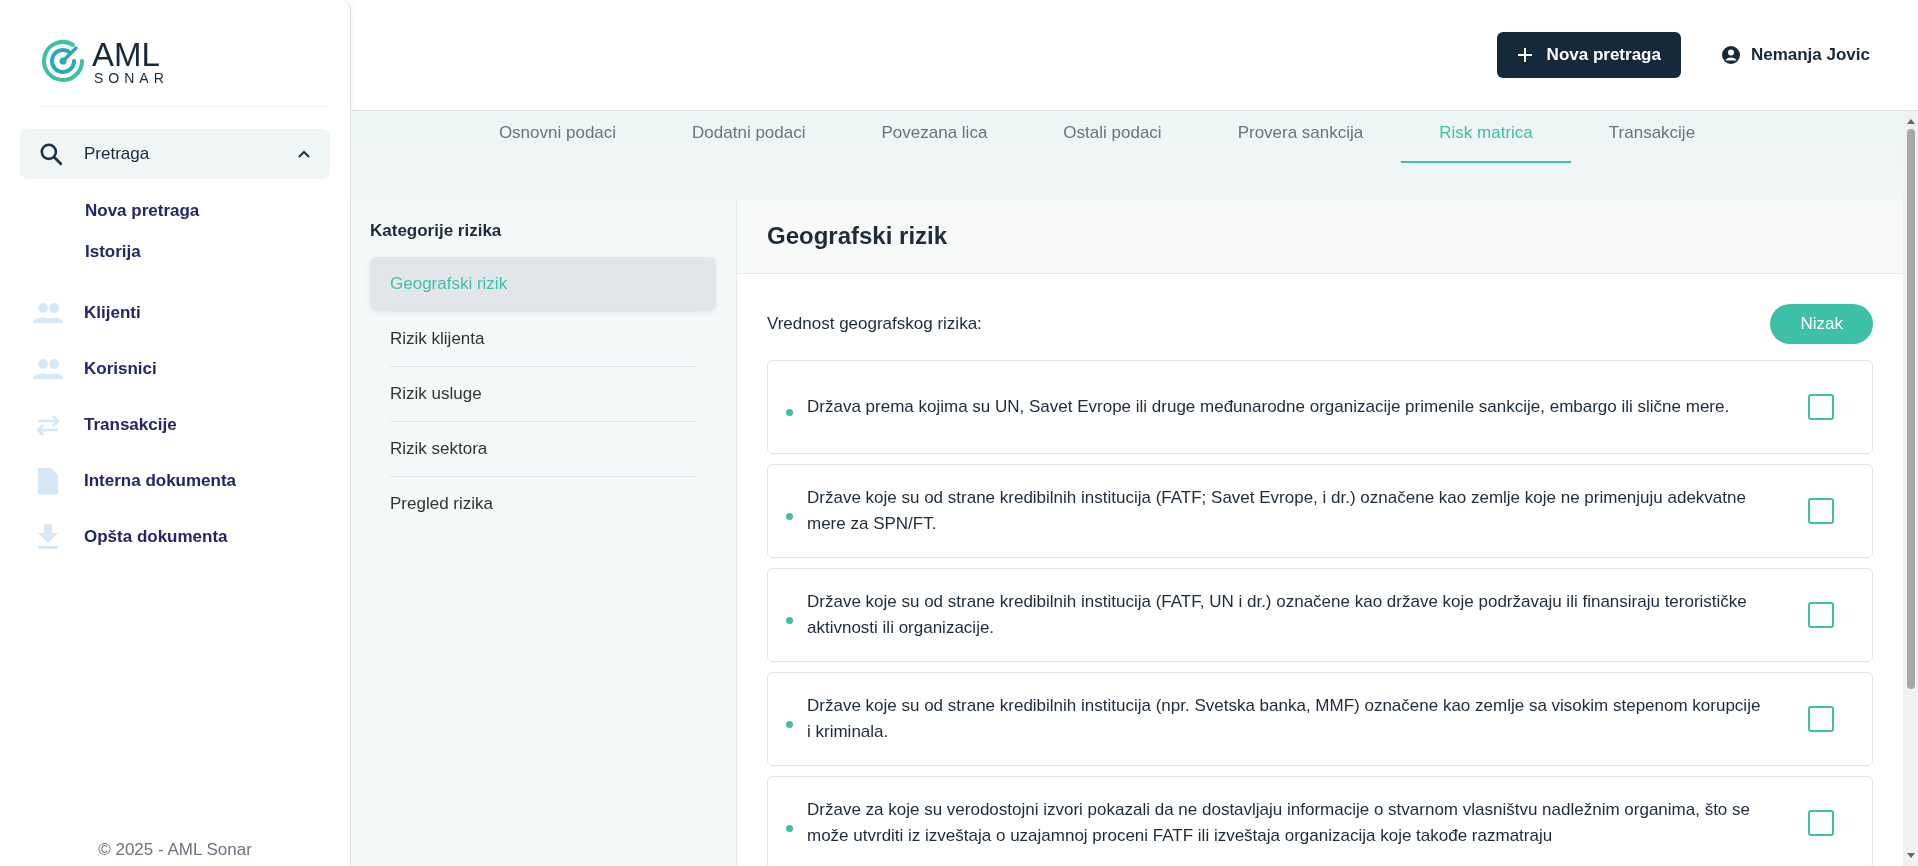  I want to click on category-item: Rizik sektora, so click(543, 449).